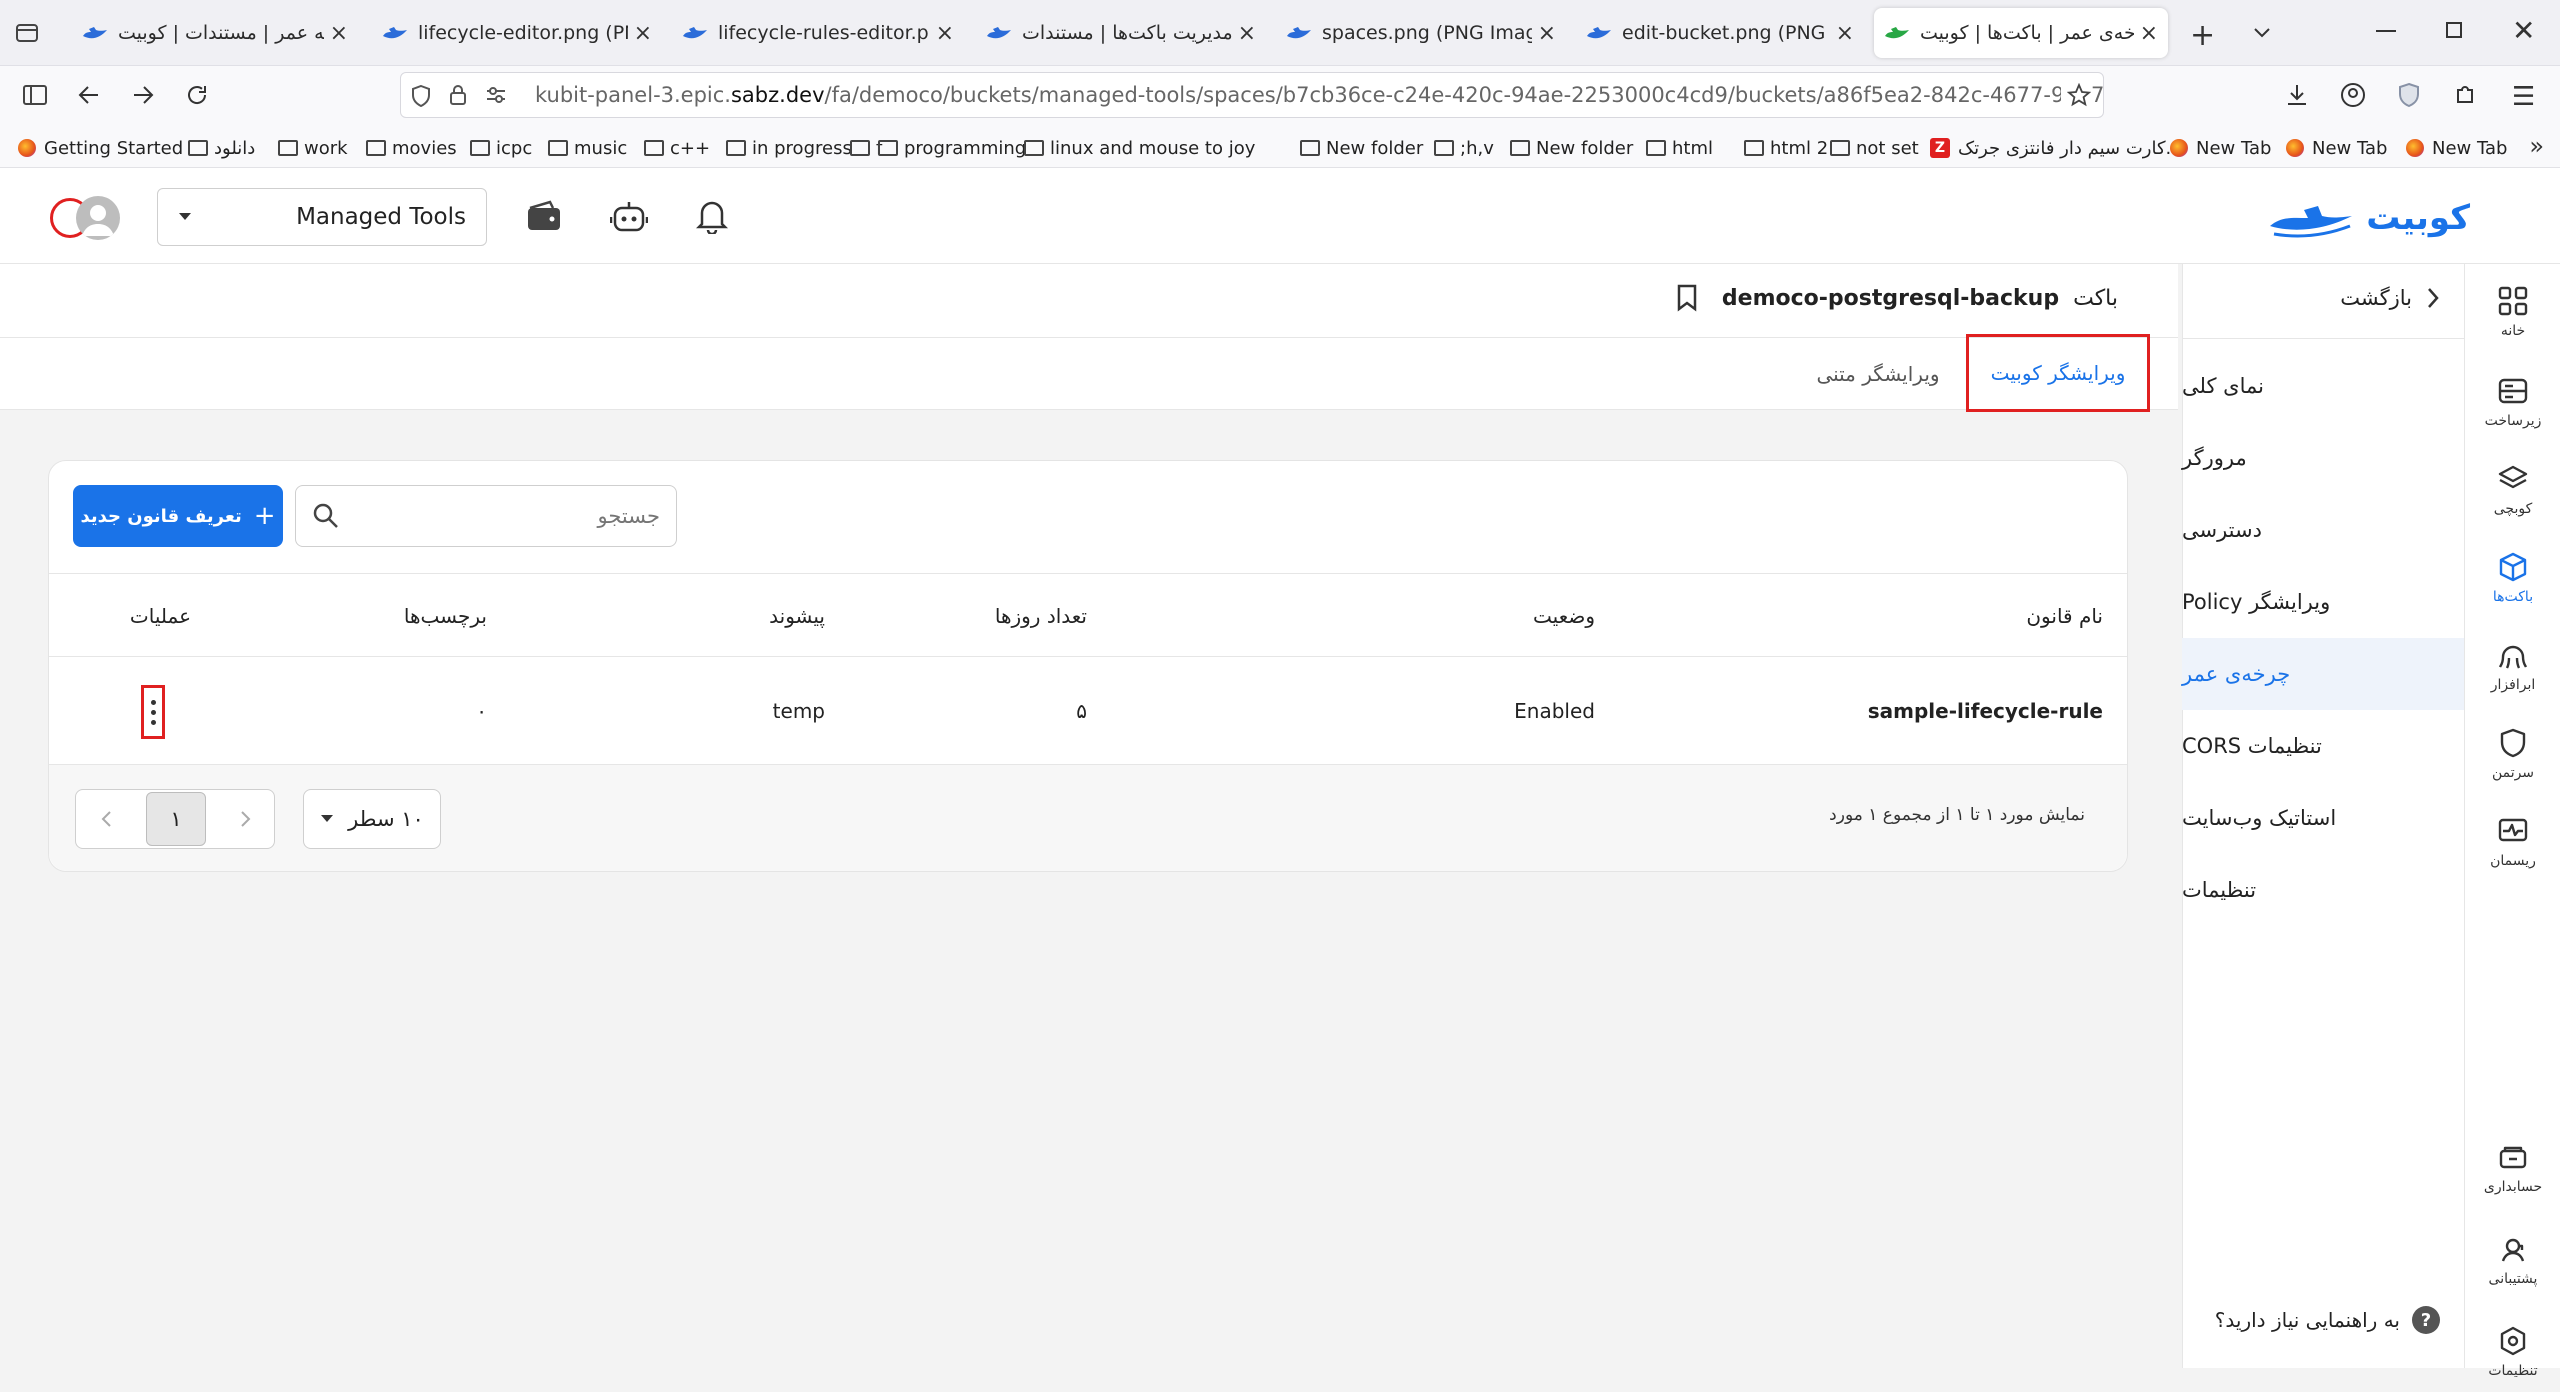 Image resolution: width=2560 pixels, height=1392 pixels. Describe the element at coordinates (27, 148) in the screenshot. I see `firefox-icon` at that location.